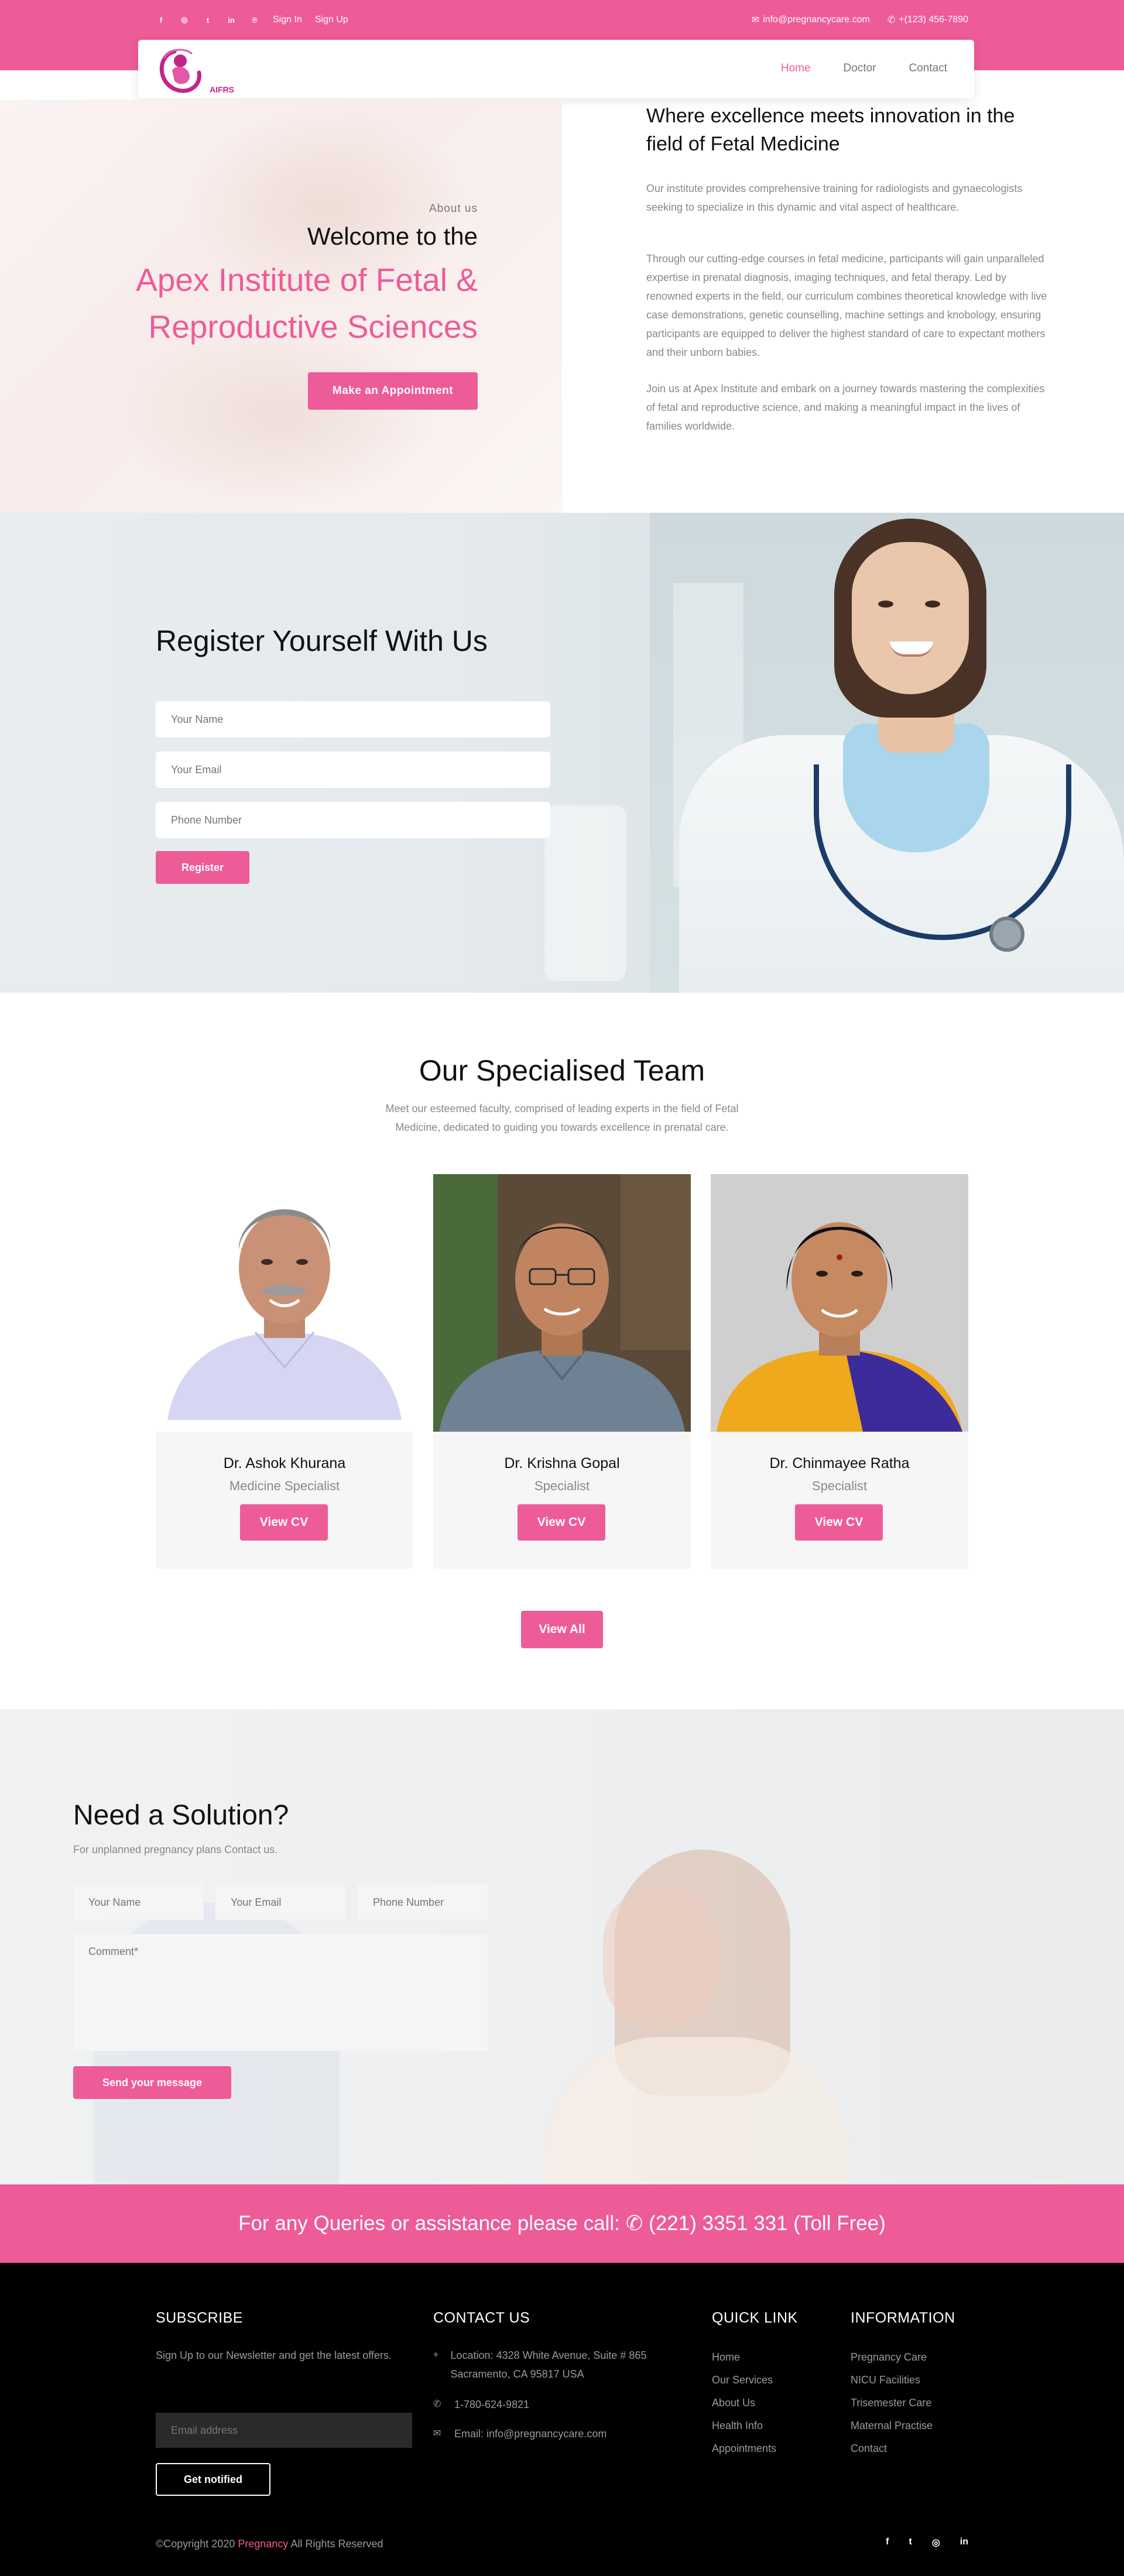 The width and height of the screenshot is (1124, 2576). Describe the element at coordinates (892, 2403) in the screenshot. I see `footer-link-trisemester: Trisemester Care` at that location.